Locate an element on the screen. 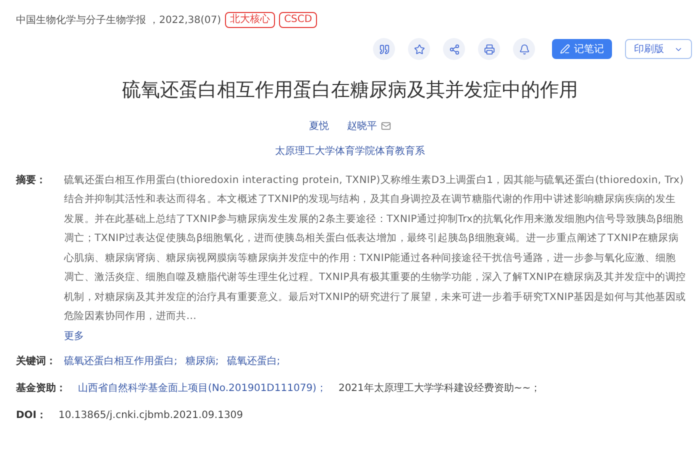  bell-button is located at coordinates (524, 49).